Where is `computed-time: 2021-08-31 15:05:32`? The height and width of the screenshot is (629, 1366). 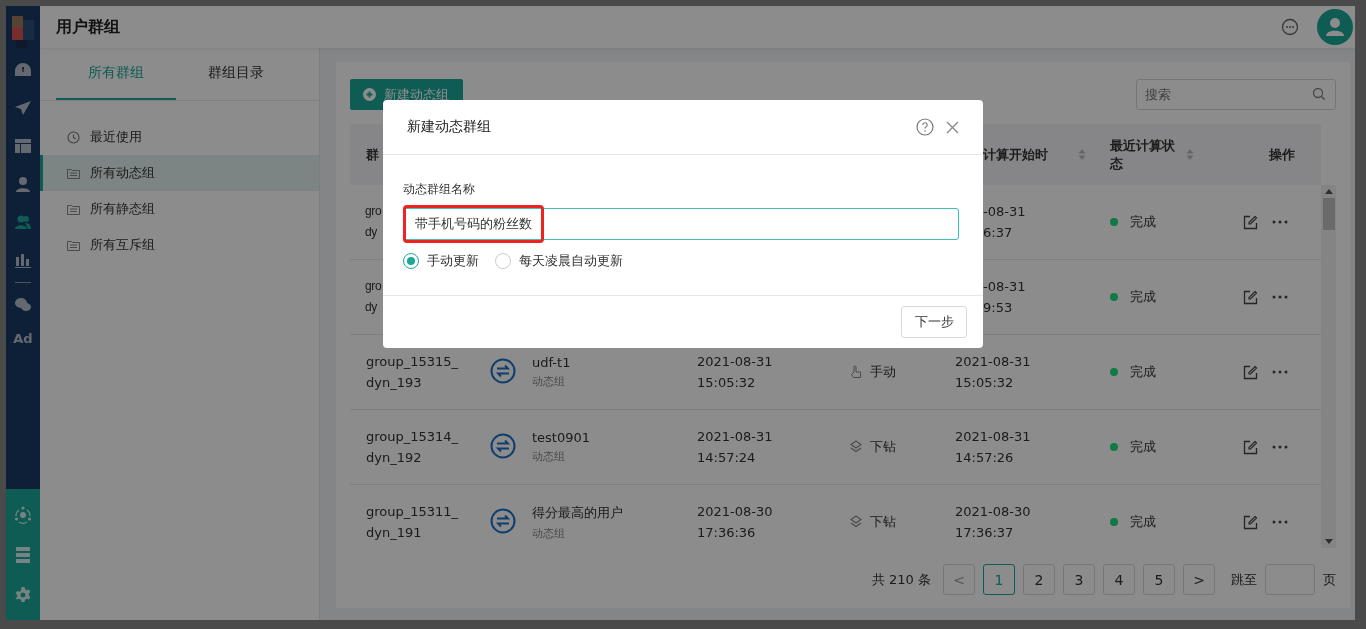
computed-time: 2021-08-31 15:05:32 is located at coordinates (993, 372).